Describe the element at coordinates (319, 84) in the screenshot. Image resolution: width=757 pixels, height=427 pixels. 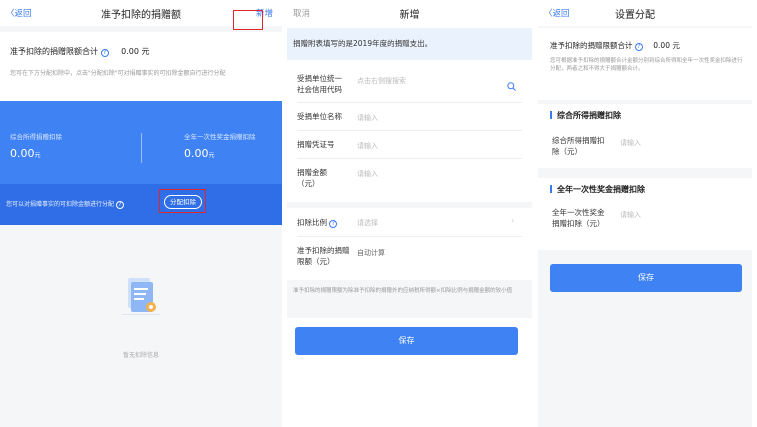
I see `field-label-credit-code: 受捐单位统一社会信用代码` at that location.